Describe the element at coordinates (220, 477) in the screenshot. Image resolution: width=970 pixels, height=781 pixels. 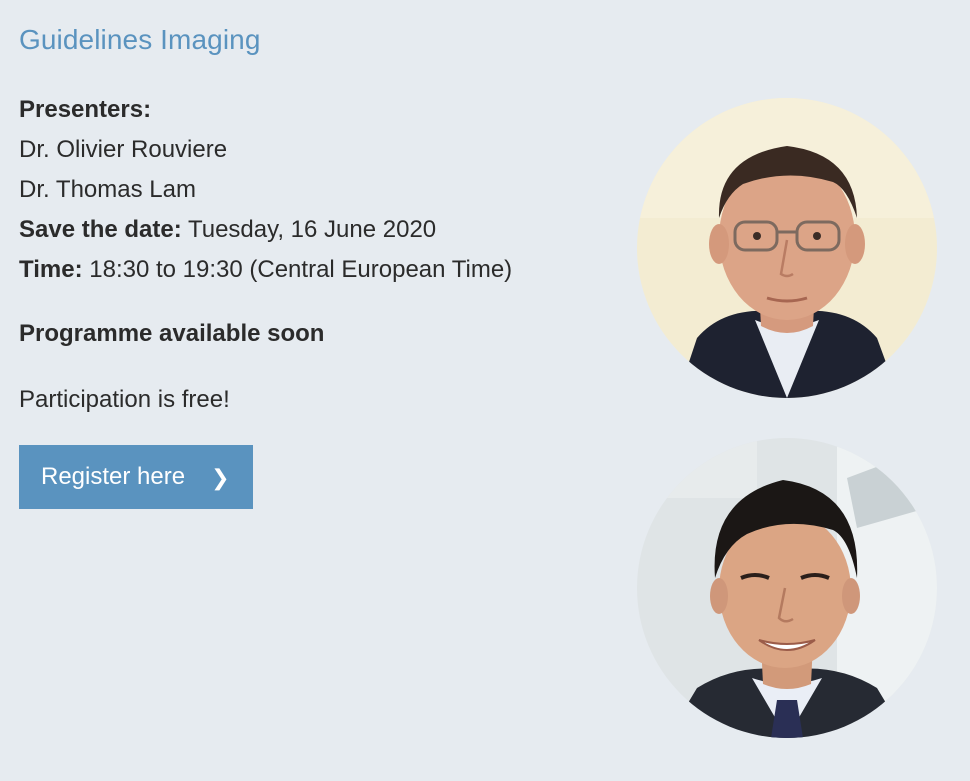
I see `chevron-right-icon: ❯` at that location.